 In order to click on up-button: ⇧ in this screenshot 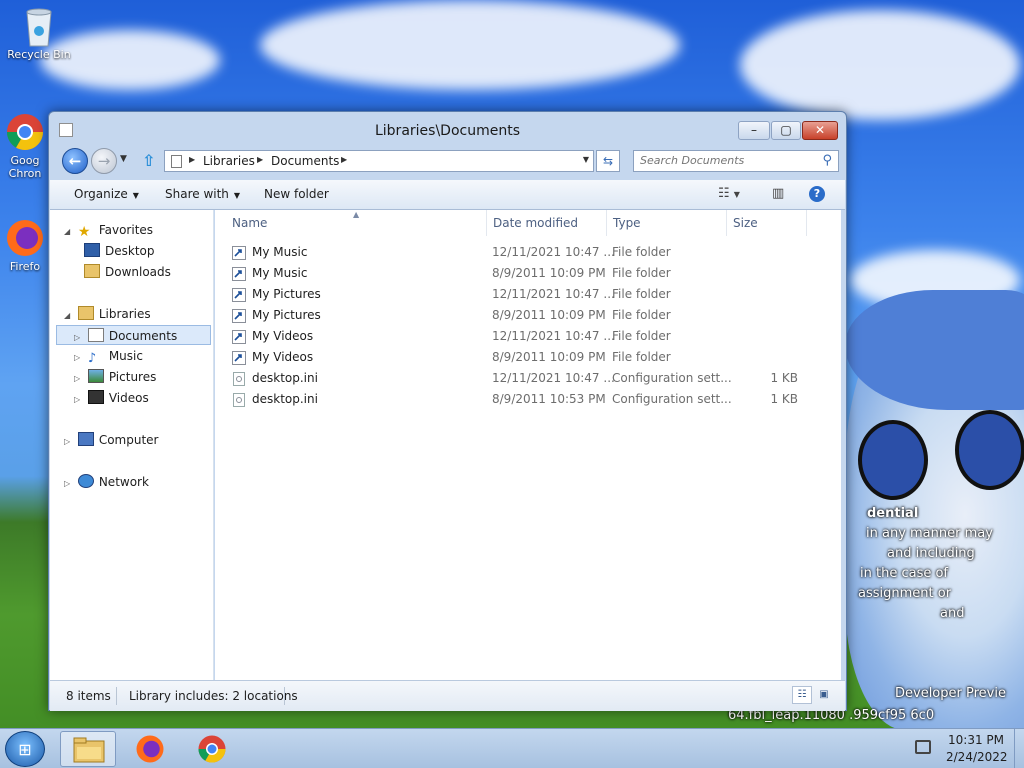, I will do `click(148, 160)`.